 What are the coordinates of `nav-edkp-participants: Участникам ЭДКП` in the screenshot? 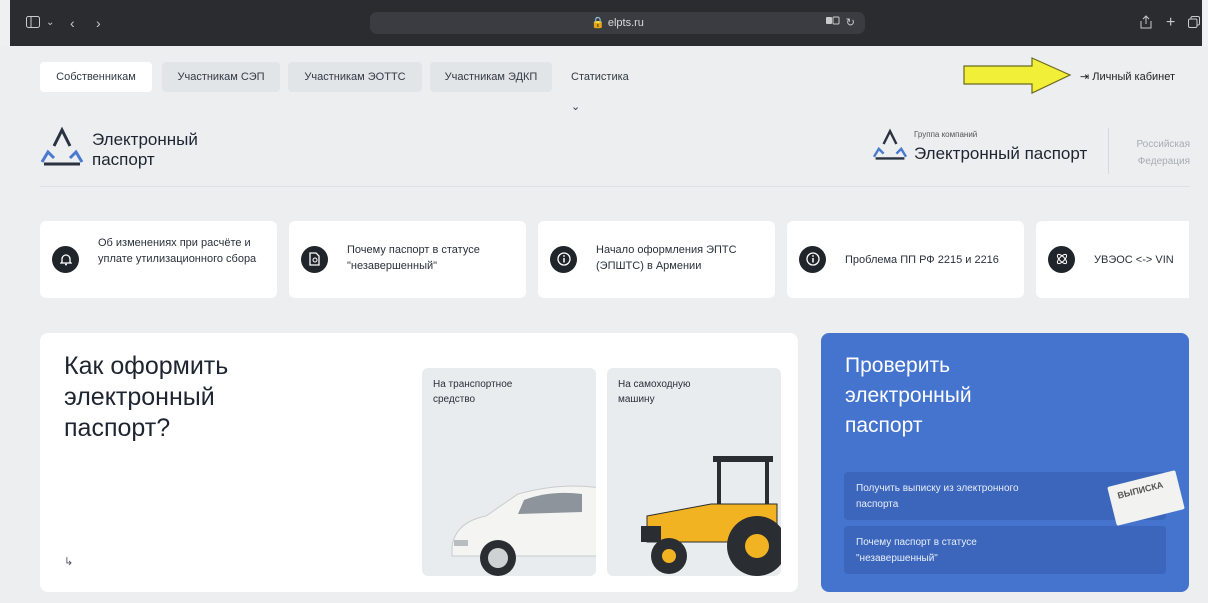 It's located at (491, 77).